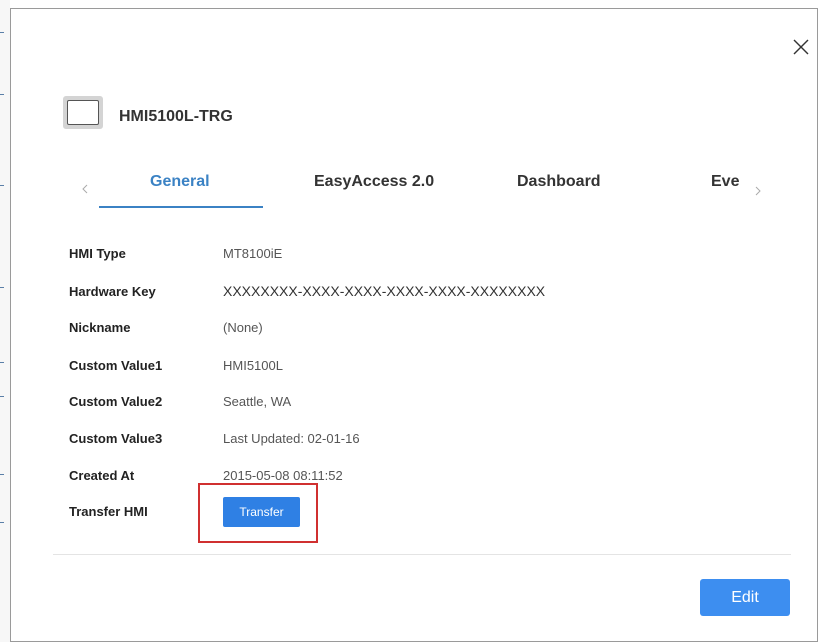 The image size is (820, 642). I want to click on detail-value-custom-value3: Last Updated: 02-01-16, so click(291, 438).